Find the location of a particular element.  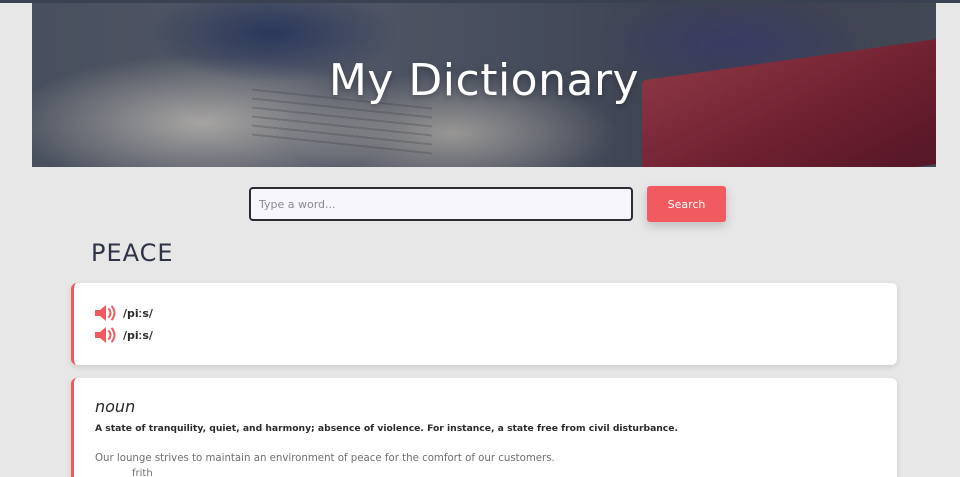

part-of-speech: noun is located at coordinates (115, 406).